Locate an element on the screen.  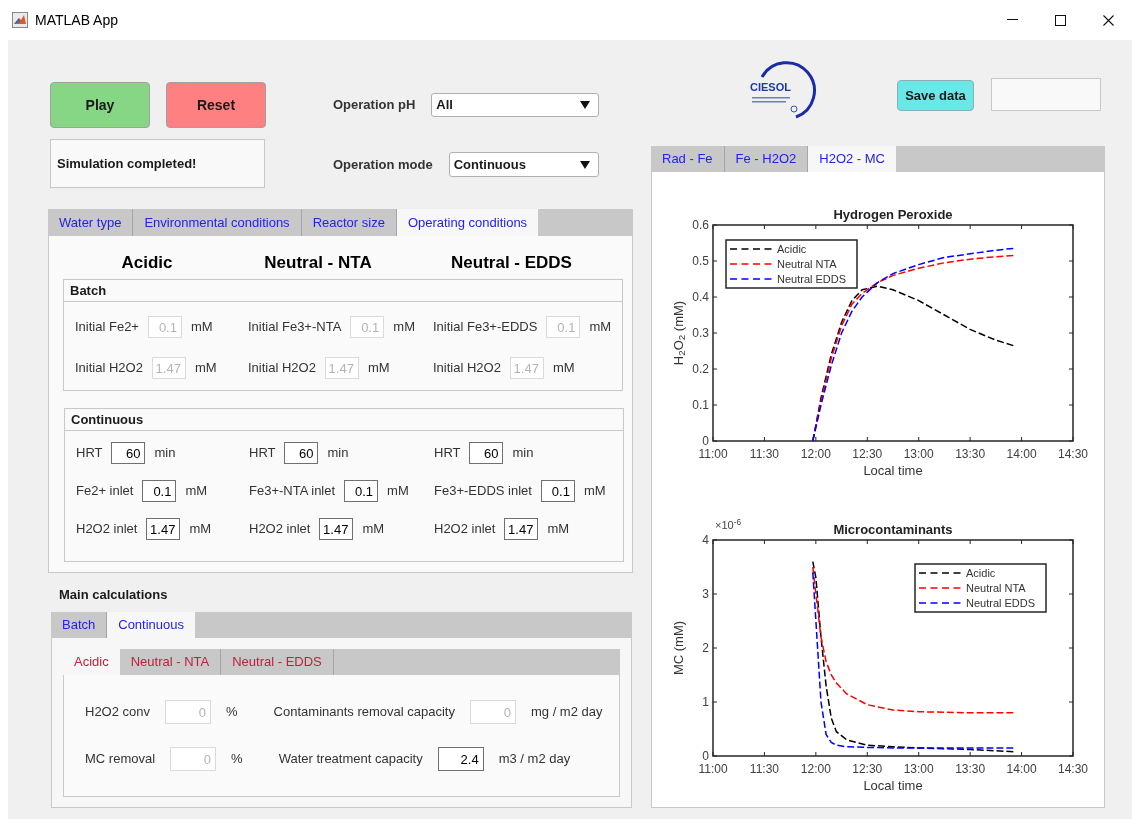
tick-label: 0.6 is located at coordinates (700, 225).